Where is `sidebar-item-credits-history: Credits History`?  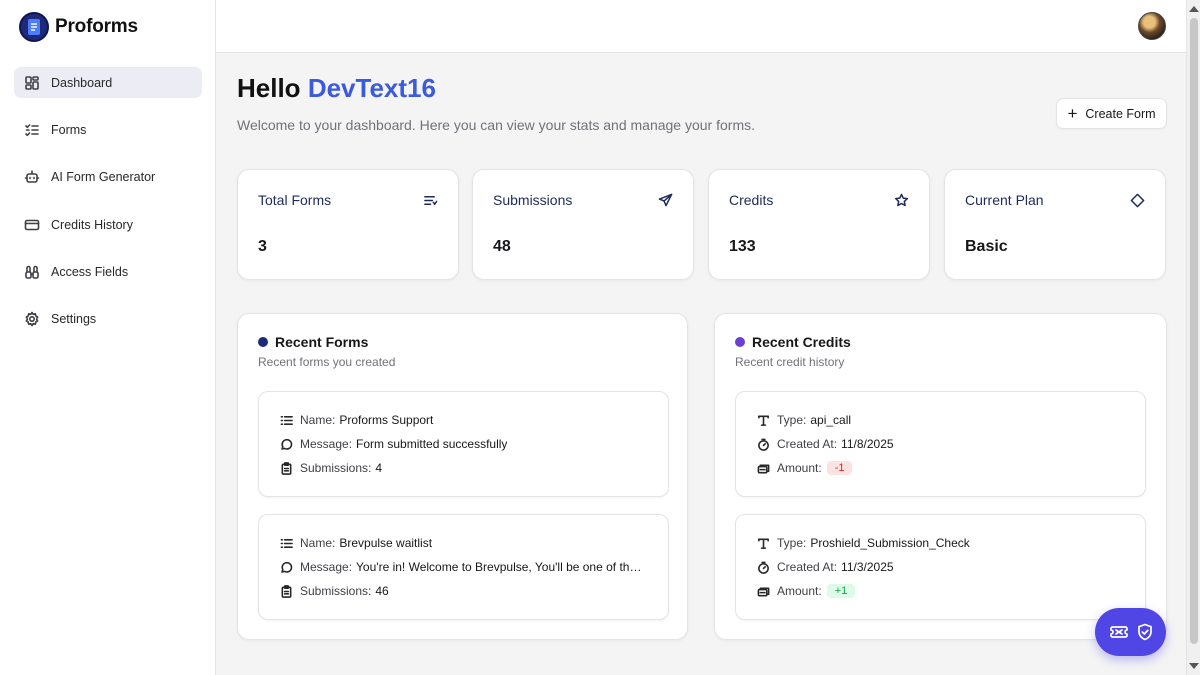
sidebar-item-credits-history: Credits History is located at coordinates (108, 224).